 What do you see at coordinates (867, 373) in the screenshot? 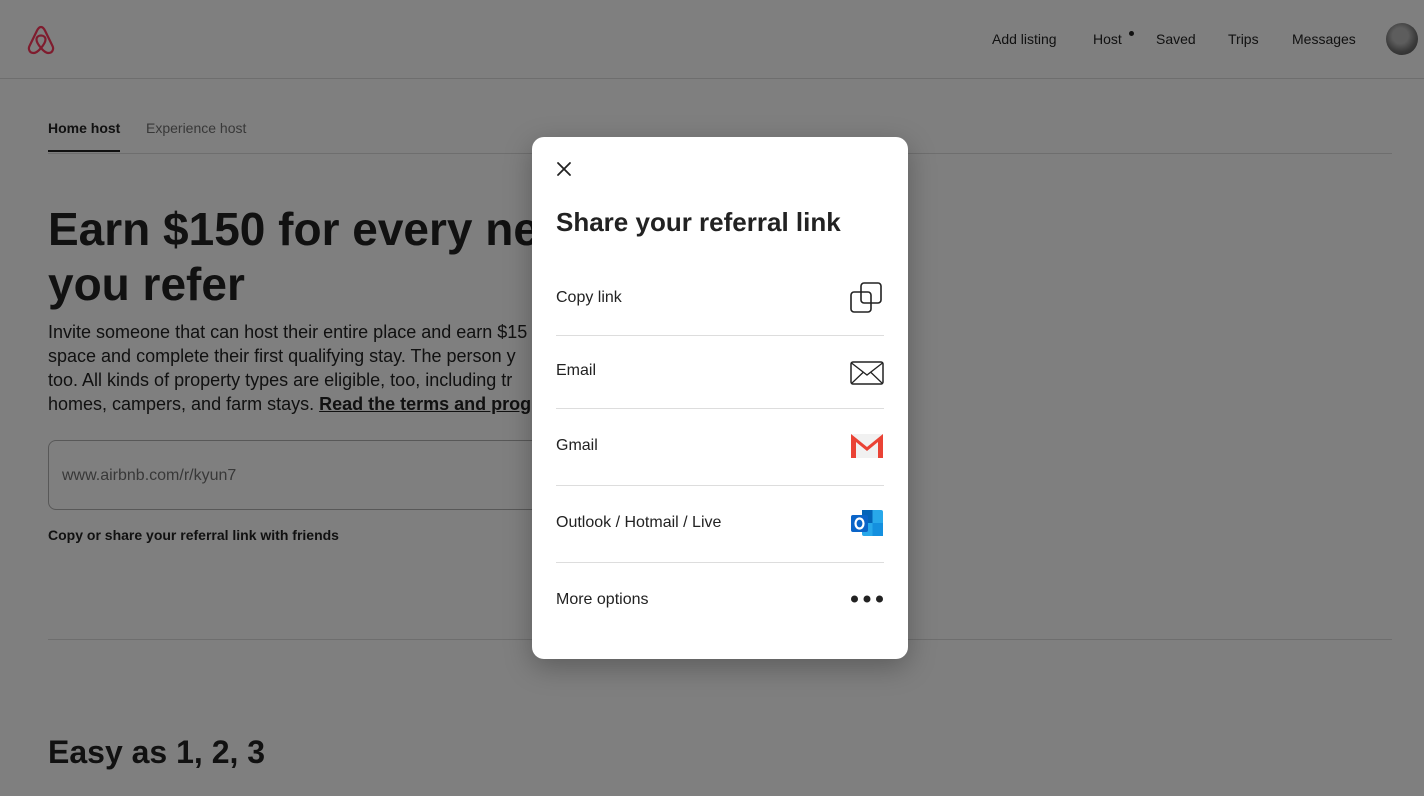
I see `envelope-icon` at bounding box center [867, 373].